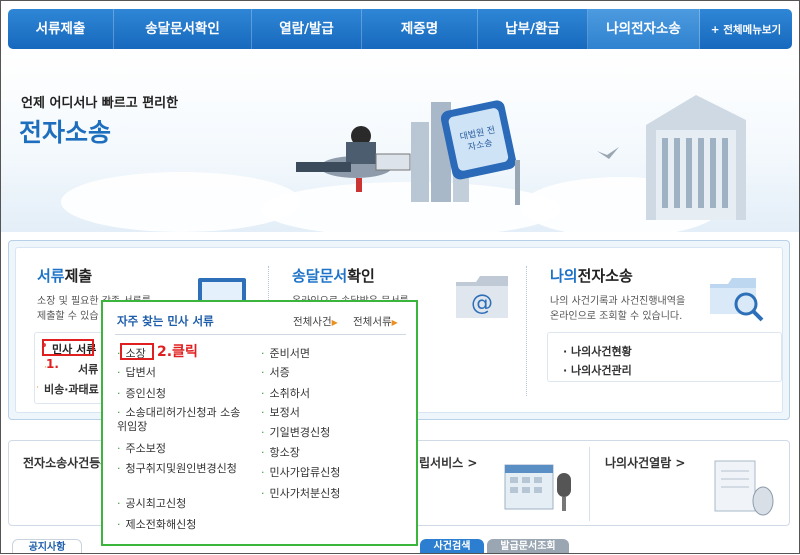 Image resolution: width=800 pixels, height=555 pixels. Describe the element at coordinates (71, 389) in the screenshot. I see `non-litigation-fine-link: 비송·과태료` at that location.